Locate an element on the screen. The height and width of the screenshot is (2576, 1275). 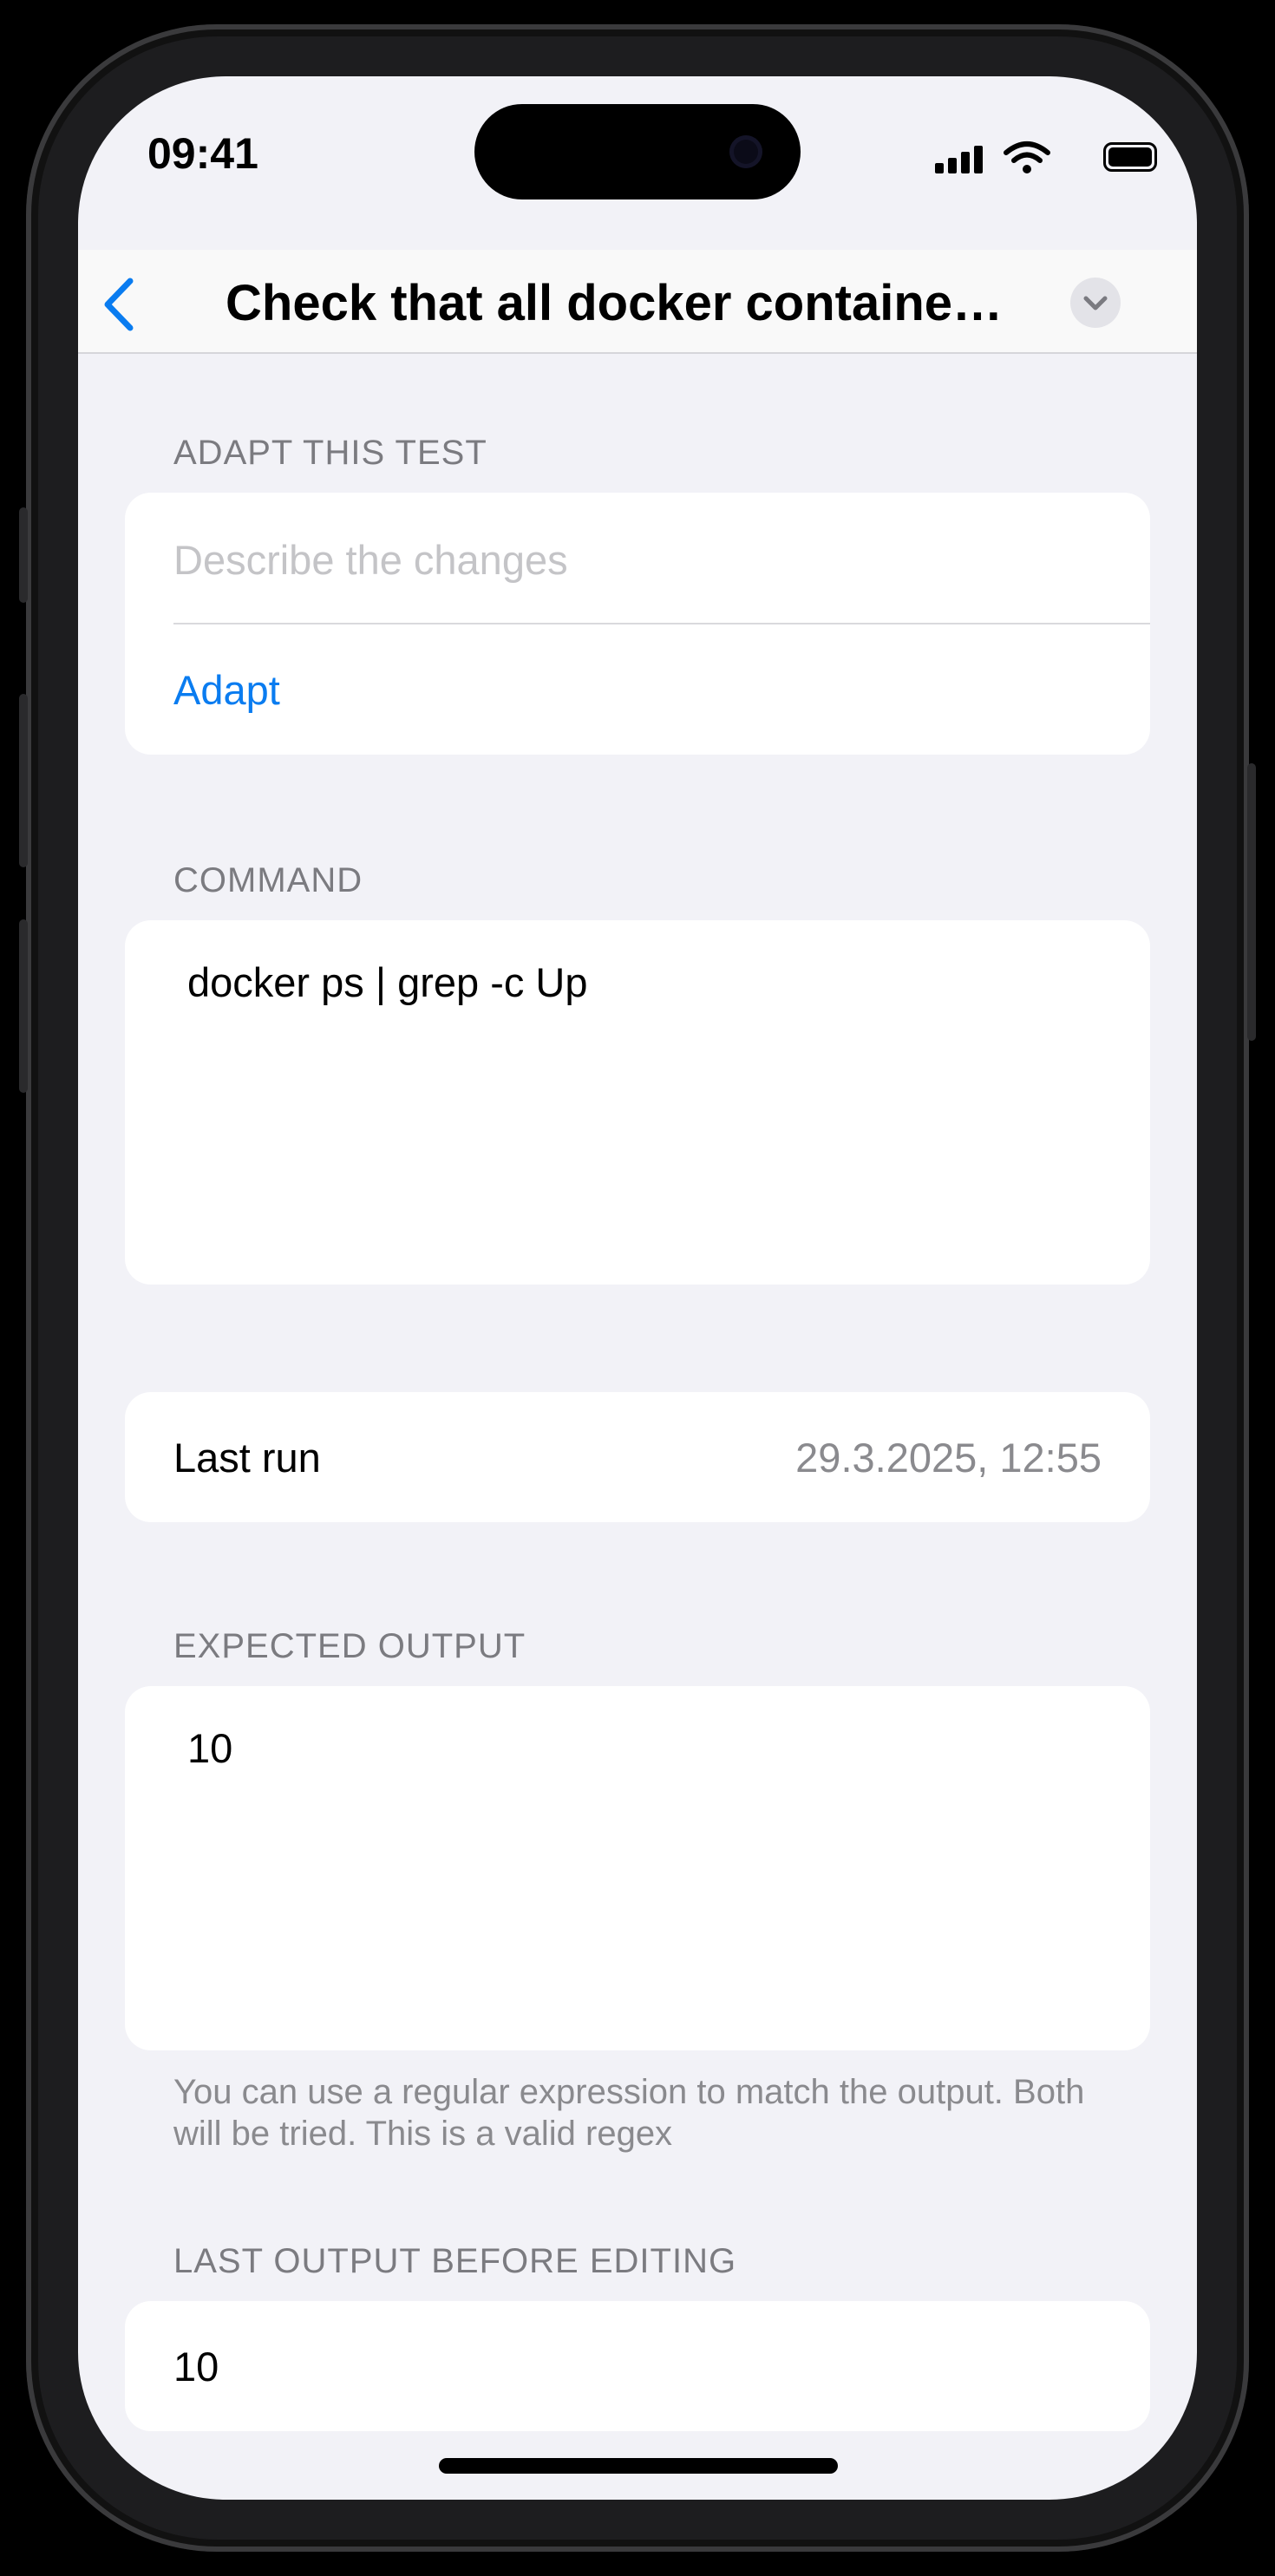
last-run-label: Last run is located at coordinates (247, 1458).